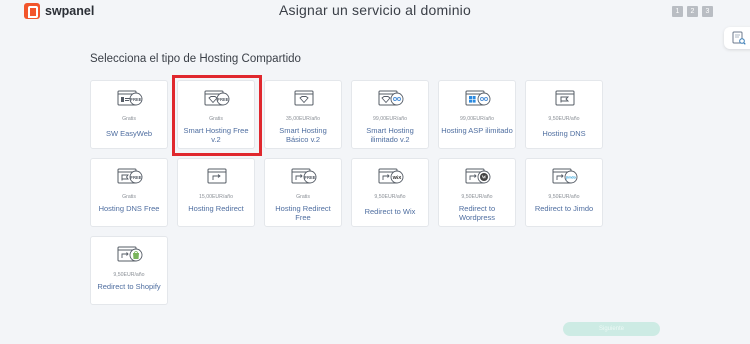  Describe the element at coordinates (391, 176) in the screenshot. I see `wix-icon: WiX` at that location.